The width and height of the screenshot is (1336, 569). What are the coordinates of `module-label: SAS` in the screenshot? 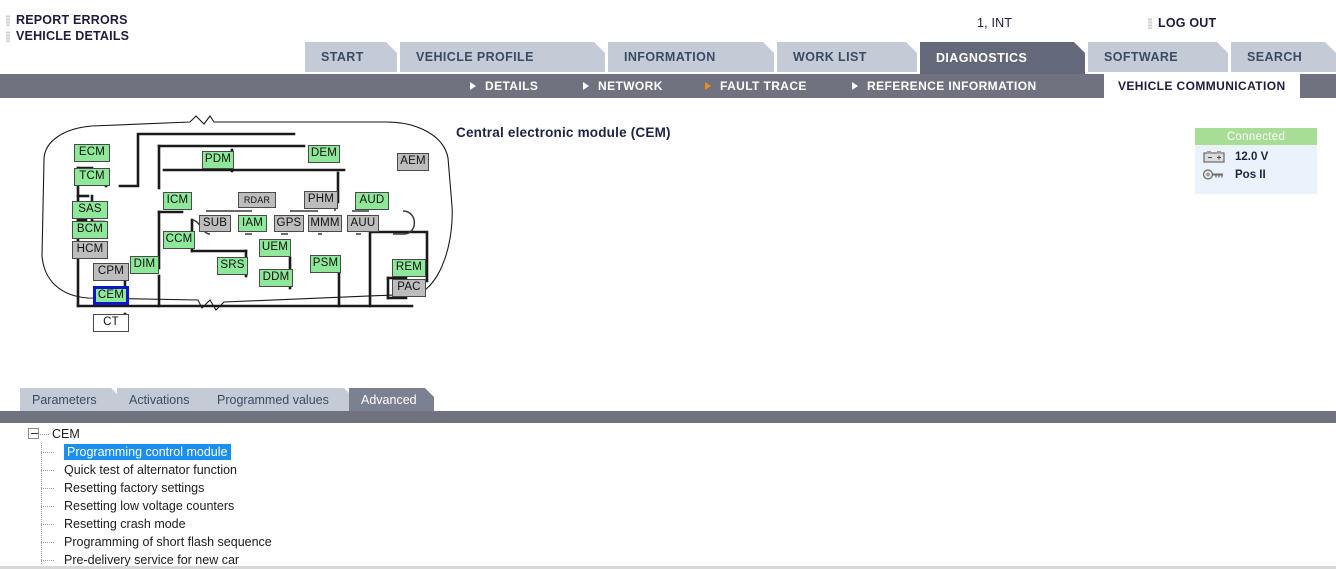 It's located at (90, 209).